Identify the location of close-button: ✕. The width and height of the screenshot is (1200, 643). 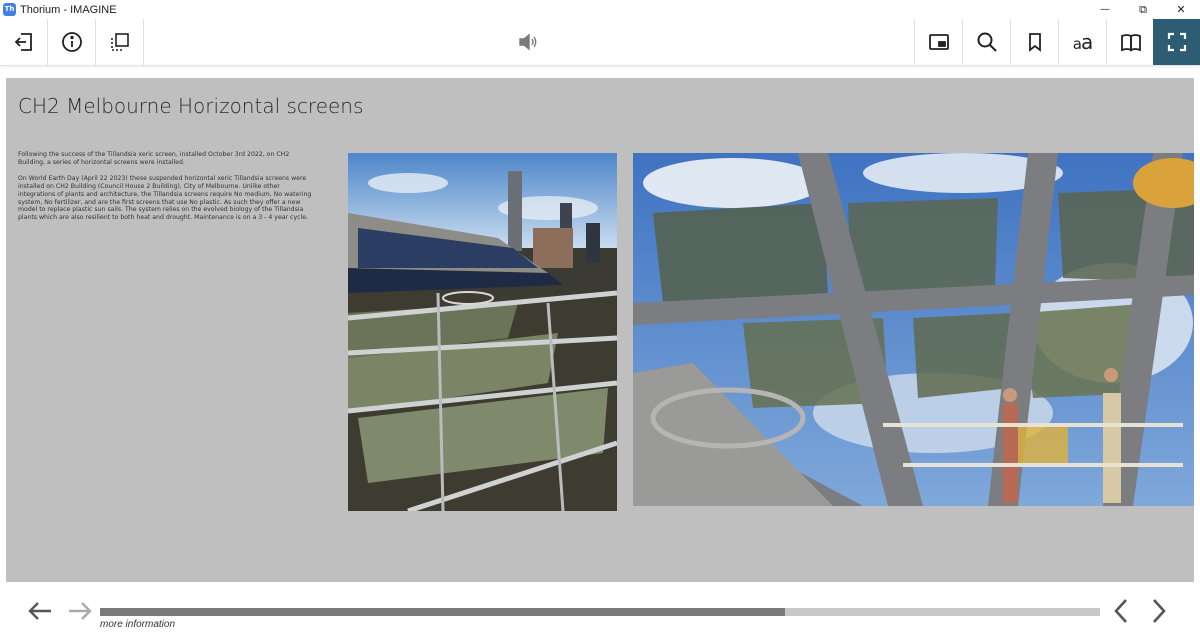
(1181, 9).